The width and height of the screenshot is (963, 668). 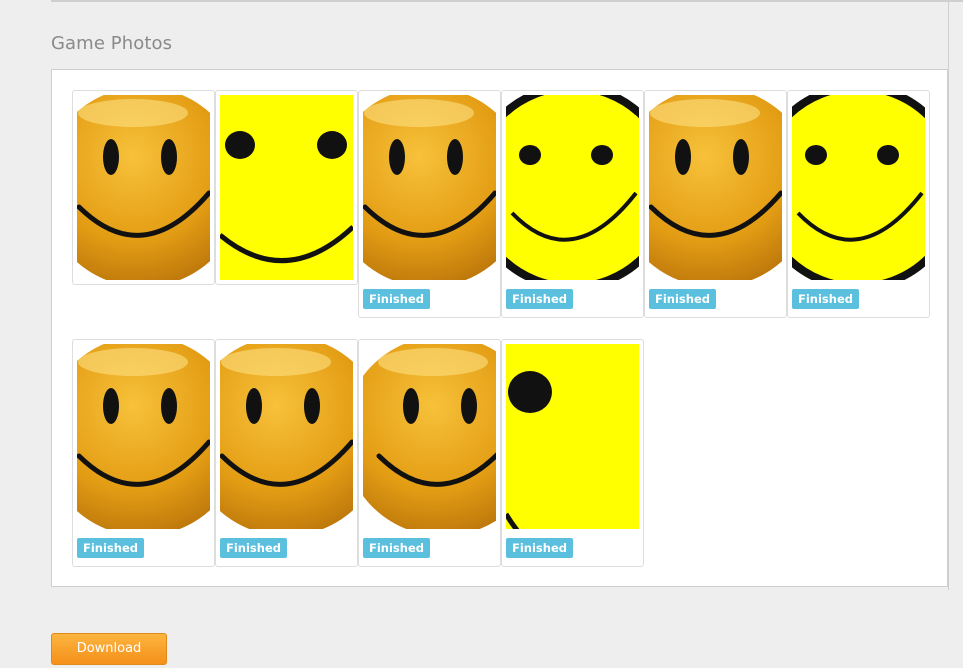 I want to click on download-button: Download, so click(x=109, y=649).